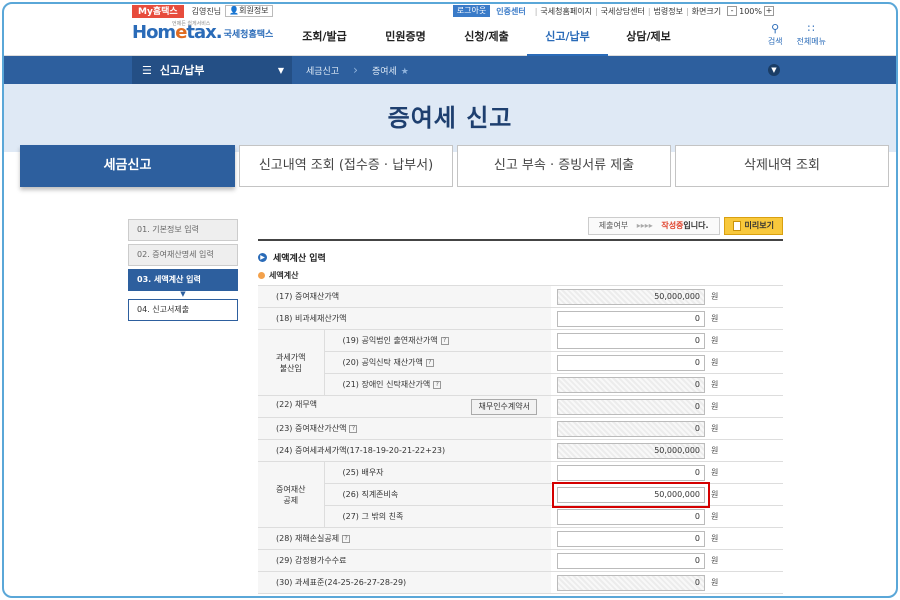 The image size is (900, 600). I want to click on menu-consult: 상담/제보, so click(648, 37).